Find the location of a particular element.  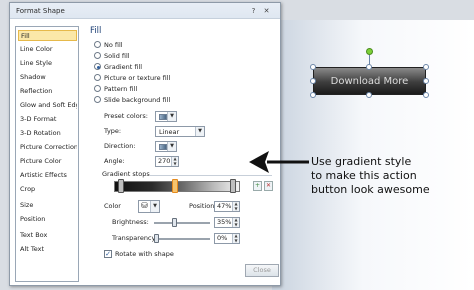

slide-background-fill-option: Slide background fill is located at coordinates (132, 100).